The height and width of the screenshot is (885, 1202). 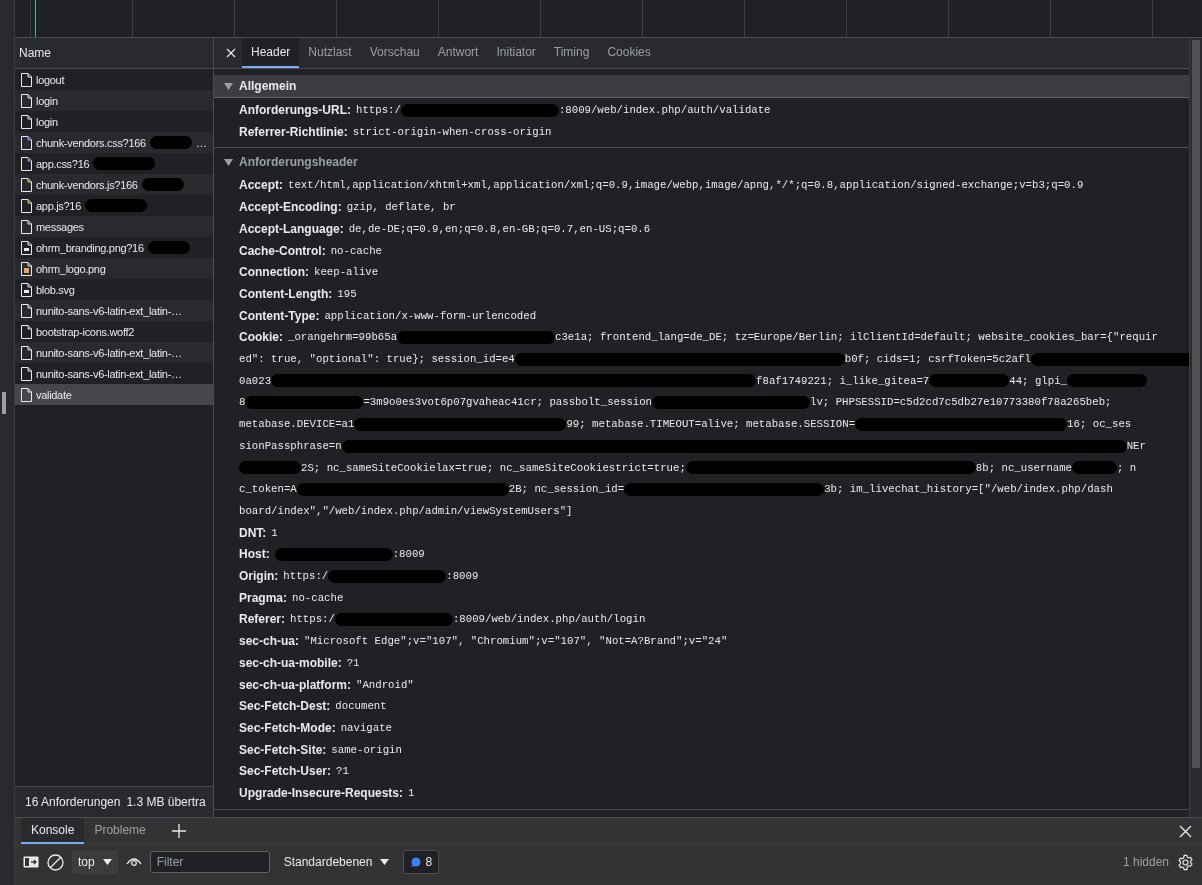 What do you see at coordinates (271, 53) in the screenshot?
I see `tab: Header` at bounding box center [271, 53].